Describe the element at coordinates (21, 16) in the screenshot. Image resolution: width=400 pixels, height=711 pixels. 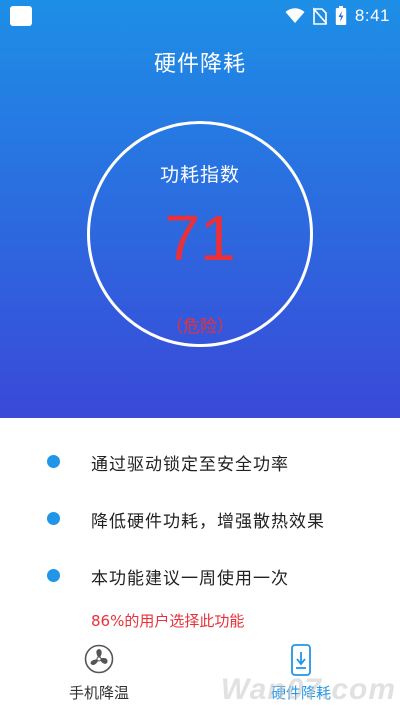
I see `app-square-icon` at that location.